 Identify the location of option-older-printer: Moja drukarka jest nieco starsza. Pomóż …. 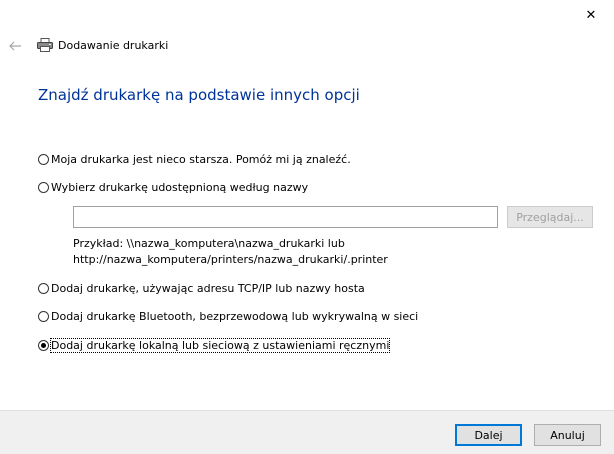
(194, 159).